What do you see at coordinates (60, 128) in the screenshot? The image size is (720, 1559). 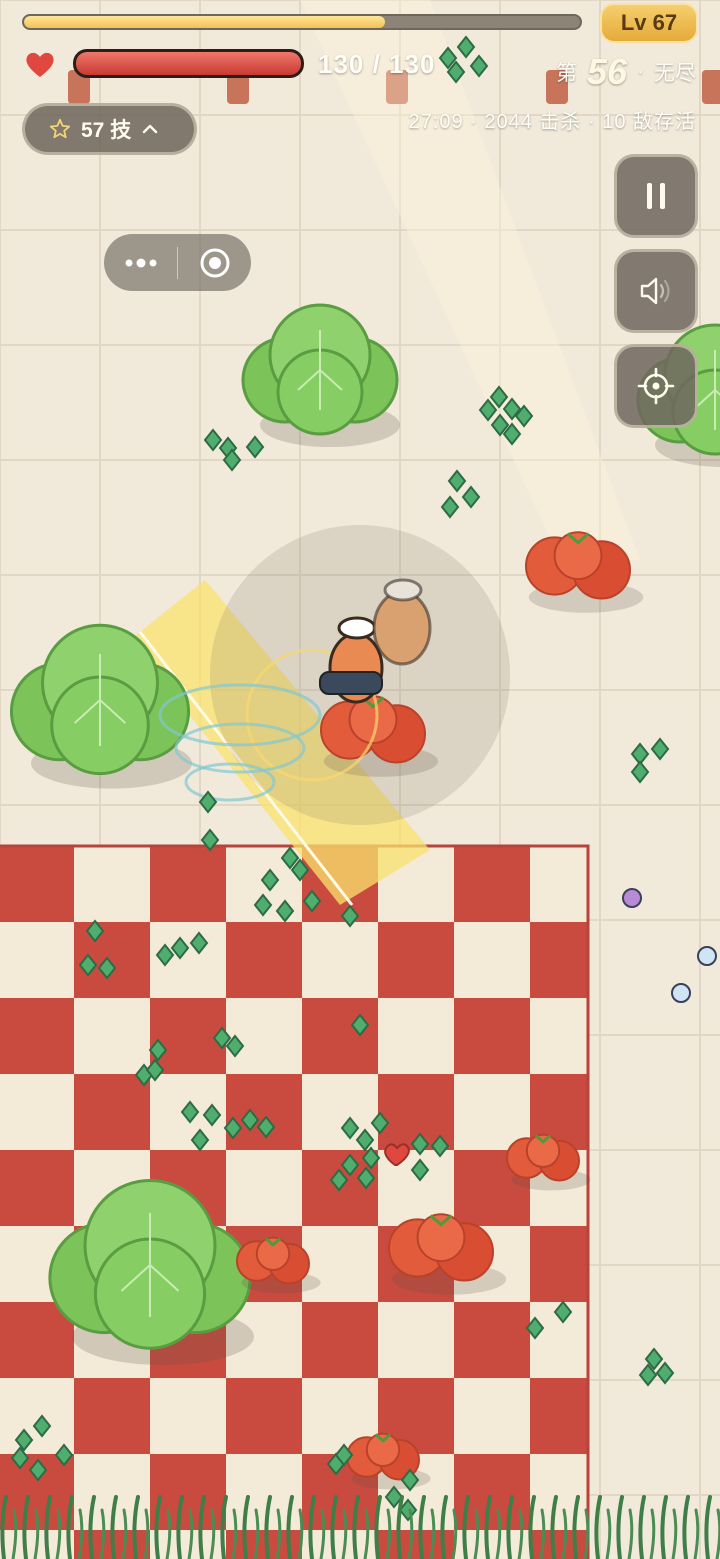 I see `star-outline-icon` at bounding box center [60, 128].